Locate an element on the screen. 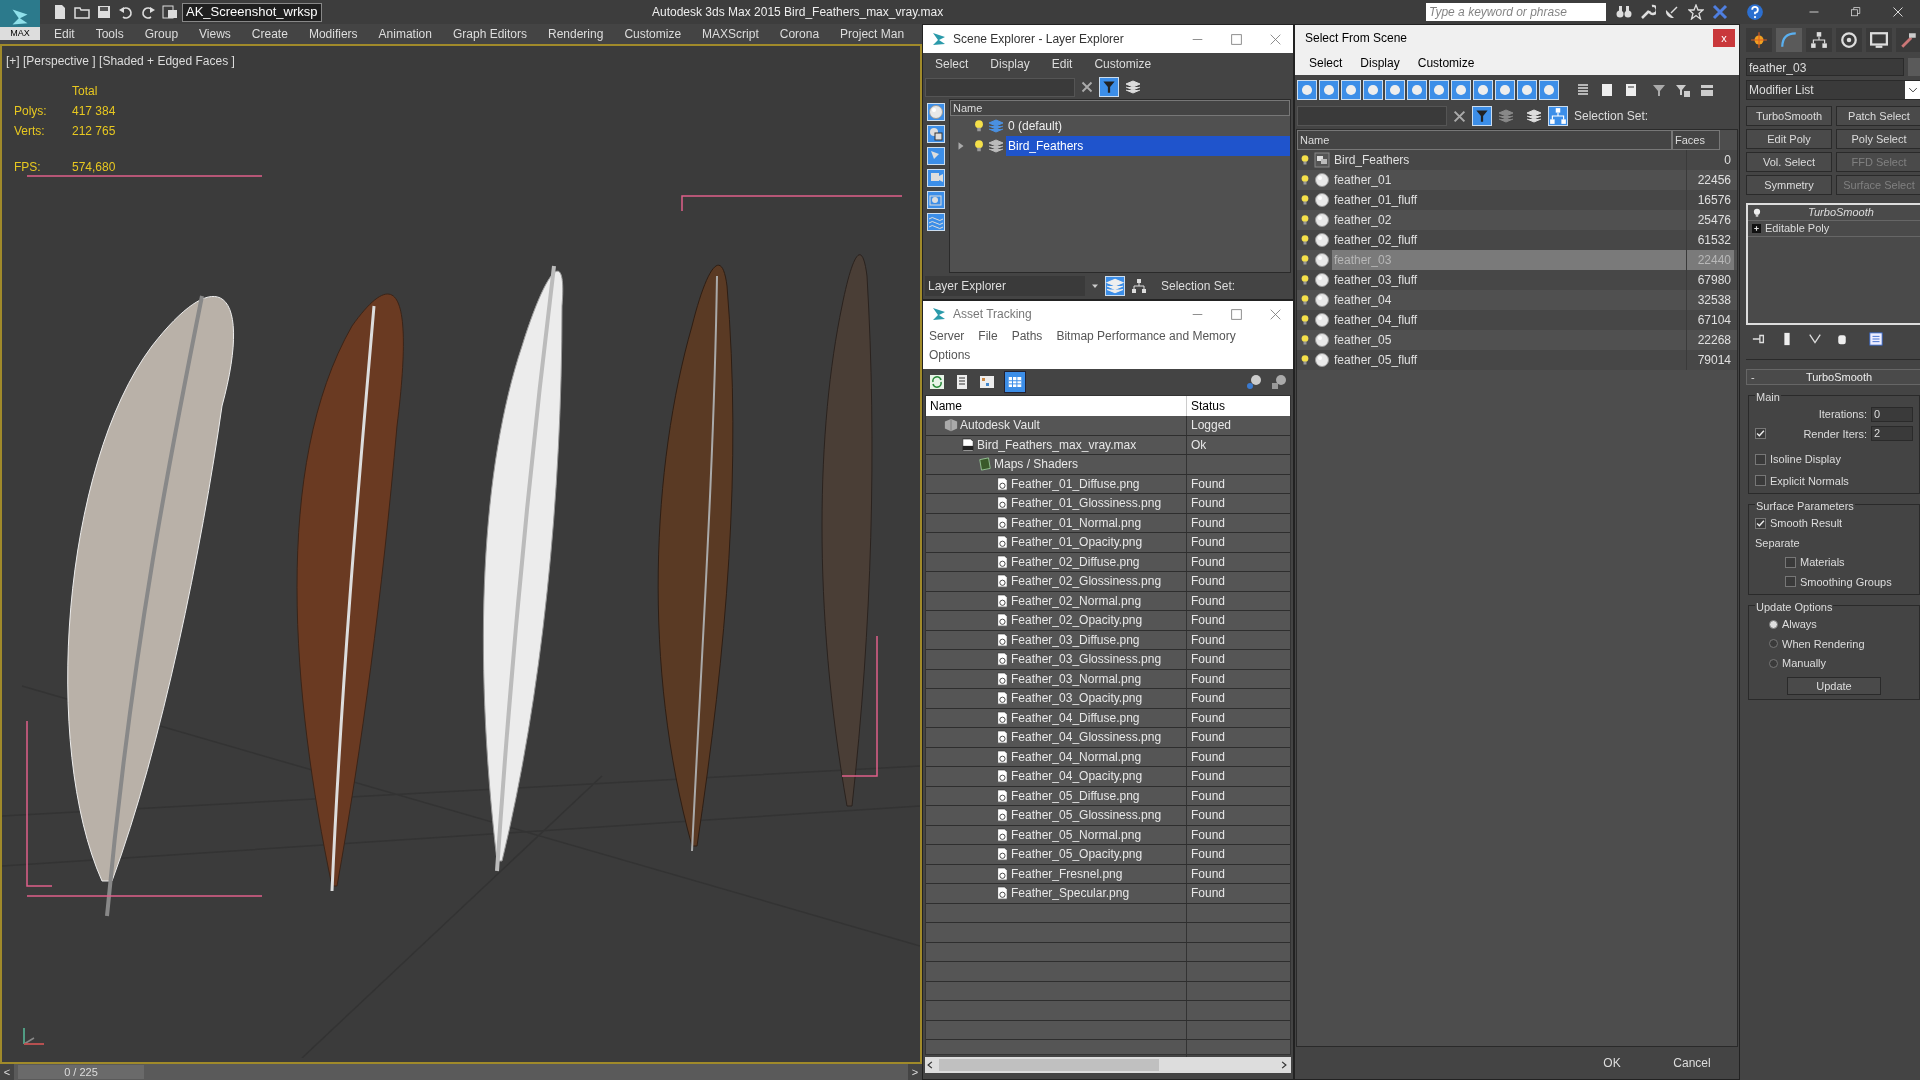  menu-item: Views is located at coordinates (215, 34).